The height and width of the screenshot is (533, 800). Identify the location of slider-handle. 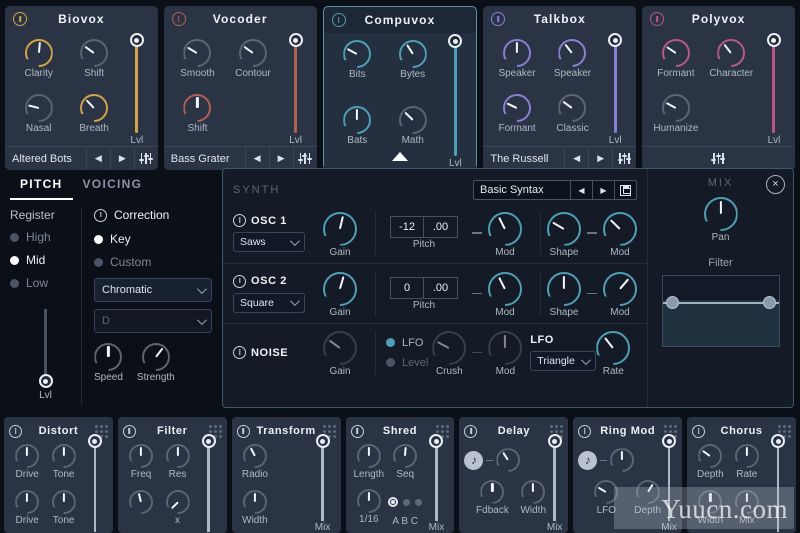
(45, 381).